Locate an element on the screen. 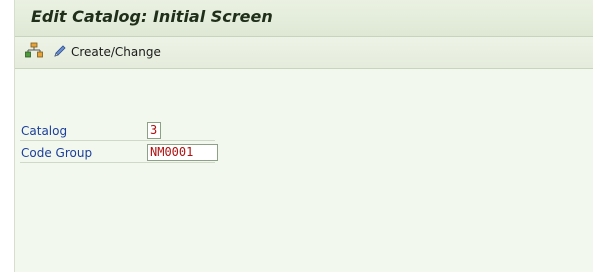 This screenshot has height=272, width=593. code-group-label: Code Group is located at coordinates (57, 153).